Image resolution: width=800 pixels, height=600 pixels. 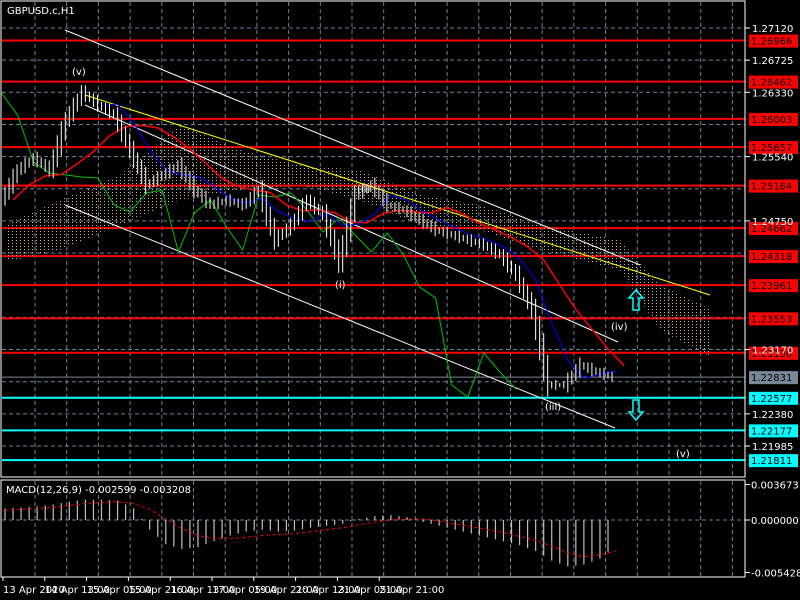 I want to click on price-tick-label: 1.25540, so click(x=772, y=158).